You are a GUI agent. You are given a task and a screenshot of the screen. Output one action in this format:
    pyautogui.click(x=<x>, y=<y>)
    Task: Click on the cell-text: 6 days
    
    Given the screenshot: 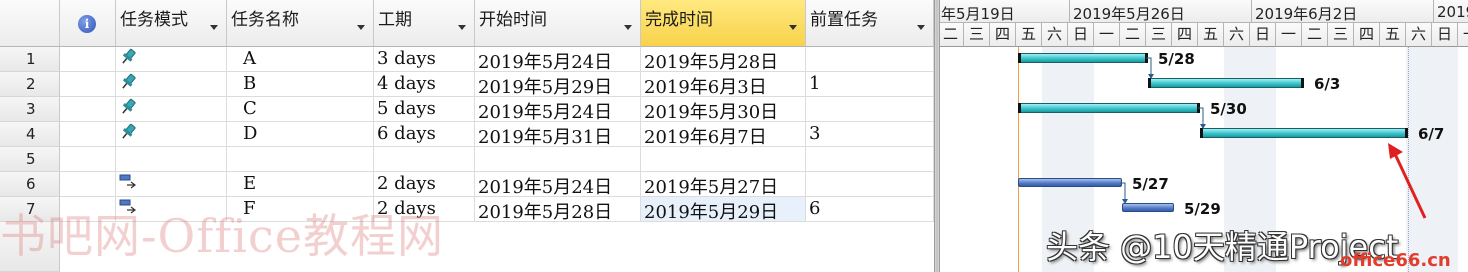 What is the action you would take?
    pyautogui.click(x=406, y=133)
    